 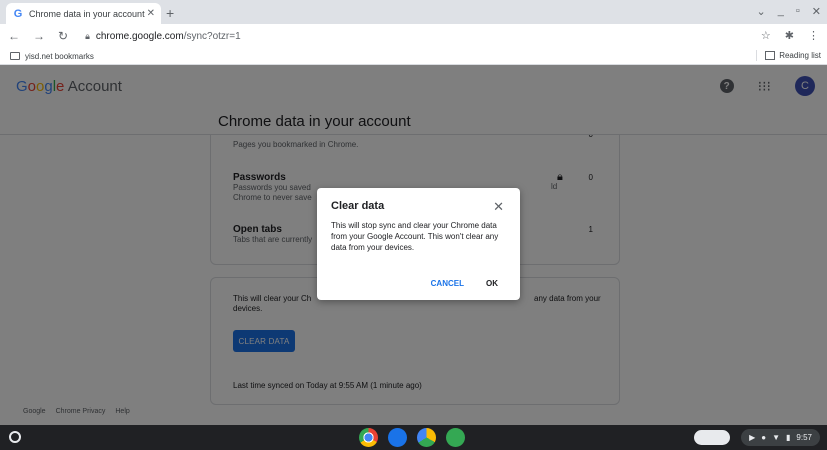 I want to click on toolbar-right: ☆ ✱ ⋮, so click(x=790, y=35).